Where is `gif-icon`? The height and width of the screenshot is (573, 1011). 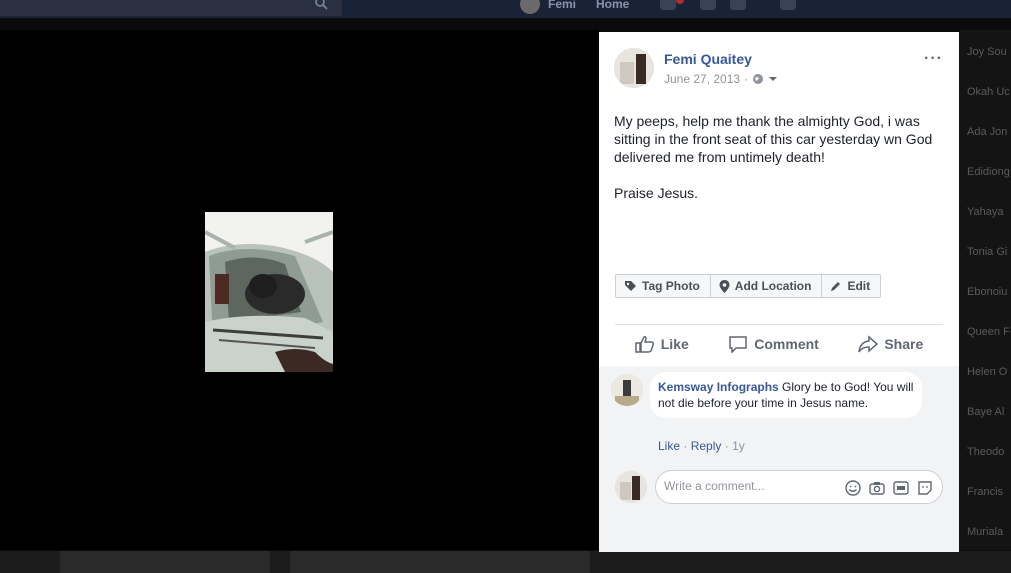
gif-icon is located at coordinates (901, 488).